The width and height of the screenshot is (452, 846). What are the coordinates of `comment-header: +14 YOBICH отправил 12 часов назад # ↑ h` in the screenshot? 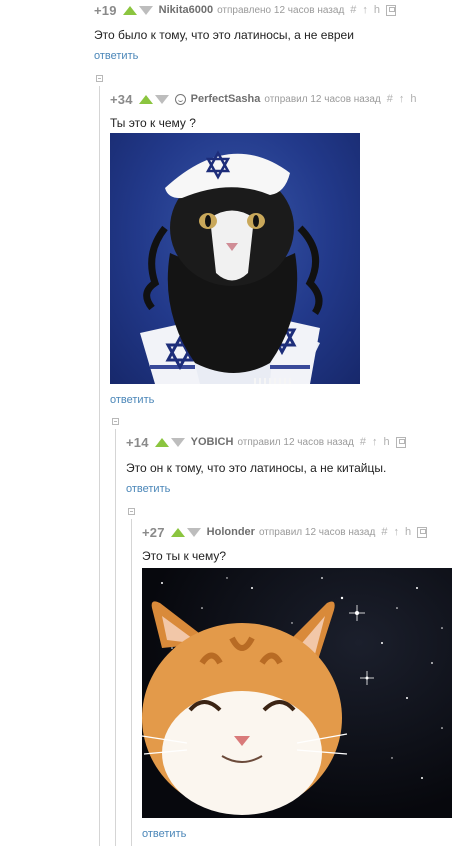 It's located at (266, 442).